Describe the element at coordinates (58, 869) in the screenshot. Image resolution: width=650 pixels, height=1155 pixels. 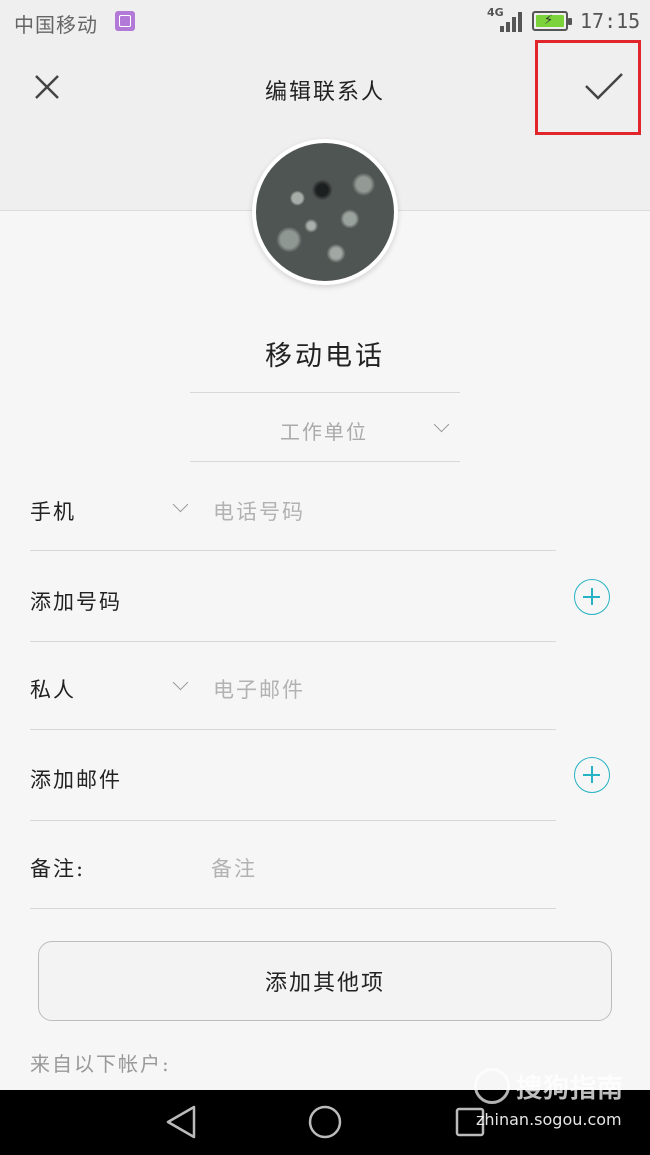
I see `note-label: 备注:` at that location.